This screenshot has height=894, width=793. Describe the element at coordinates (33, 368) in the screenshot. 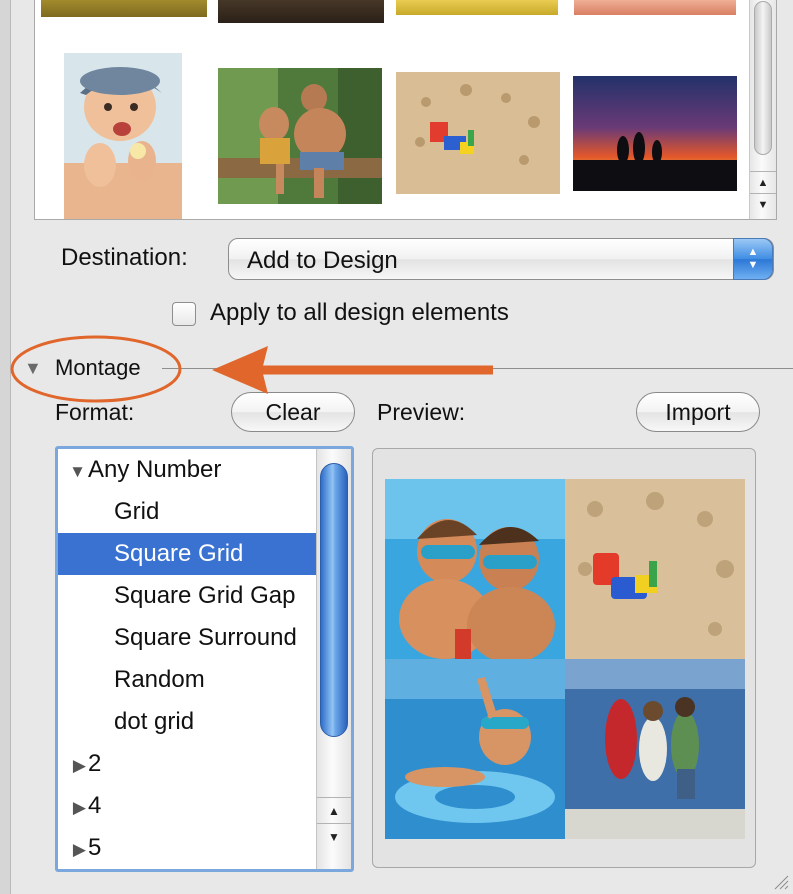

I see `disclosure-triangle-icon: ▼` at that location.